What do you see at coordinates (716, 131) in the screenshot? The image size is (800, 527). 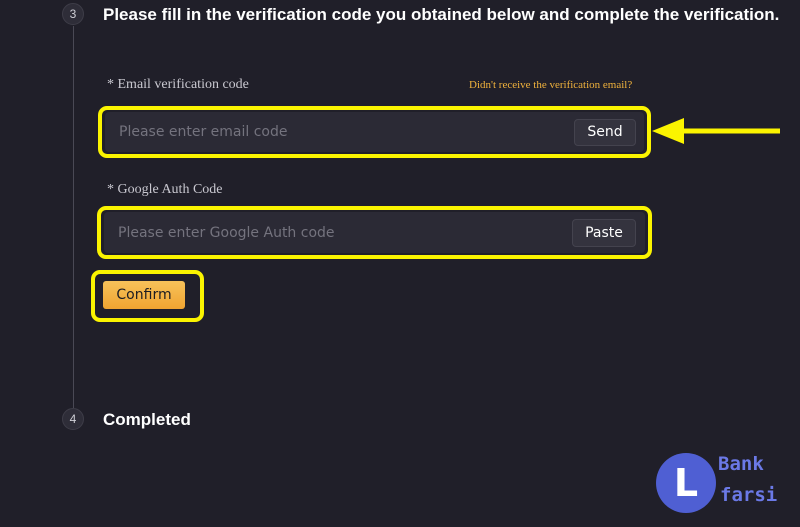 I see `arrow-pointer-icon` at bounding box center [716, 131].